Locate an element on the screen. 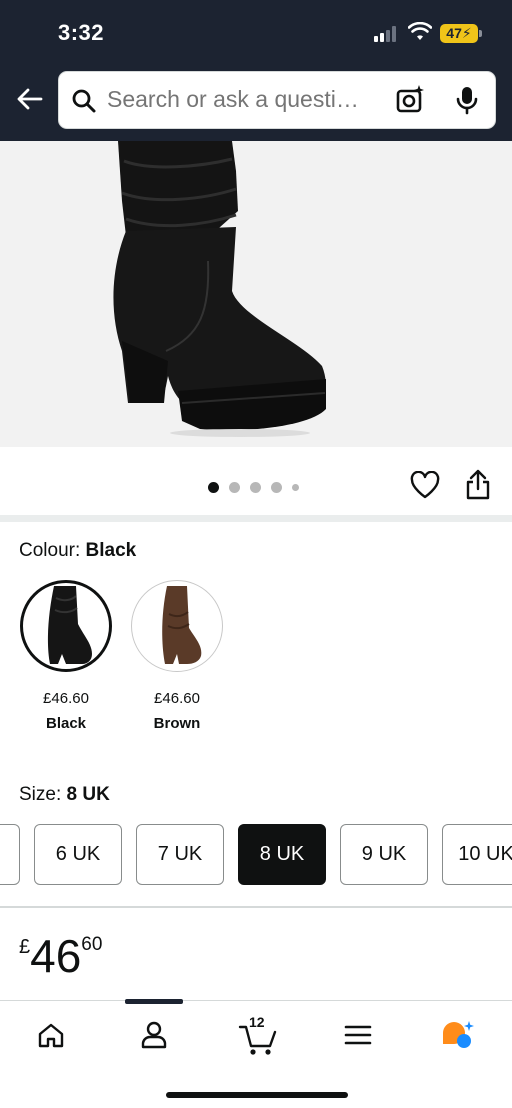  colour-swatch-black: £46.60 Black is located at coordinates (66, 656).